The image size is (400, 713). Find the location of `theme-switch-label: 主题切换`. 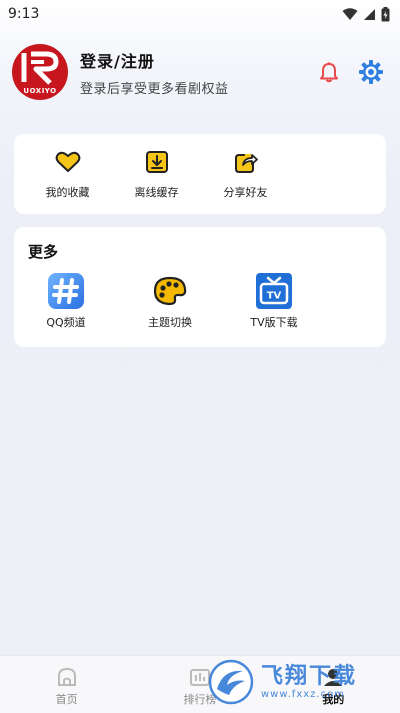

theme-switch-label: 主题切换 is located at coordinates (170, 322).